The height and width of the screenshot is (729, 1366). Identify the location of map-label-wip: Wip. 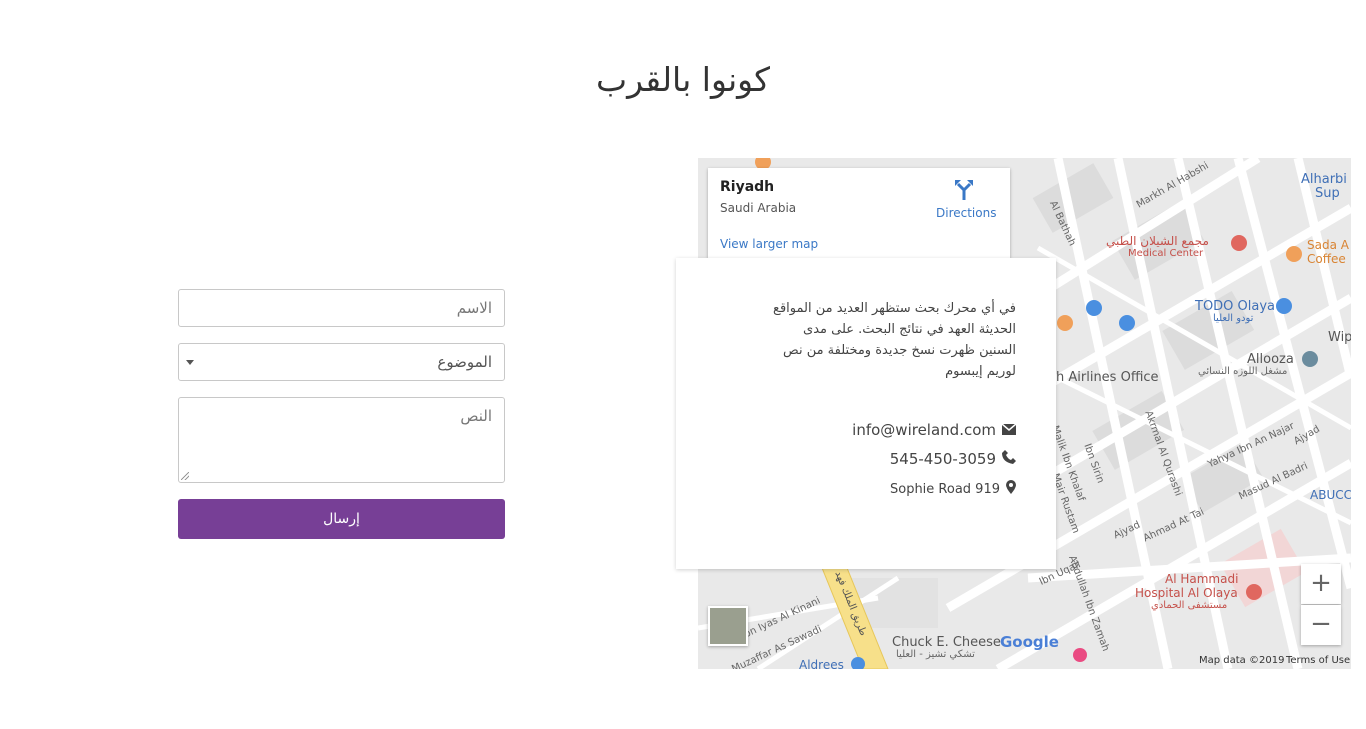
(1339, 337).